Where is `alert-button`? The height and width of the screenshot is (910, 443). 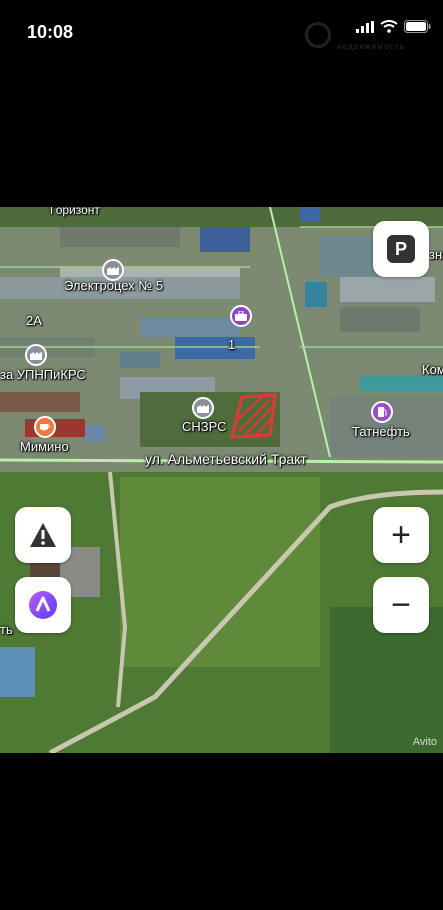 alert-button is located at coordinates (43, 535).